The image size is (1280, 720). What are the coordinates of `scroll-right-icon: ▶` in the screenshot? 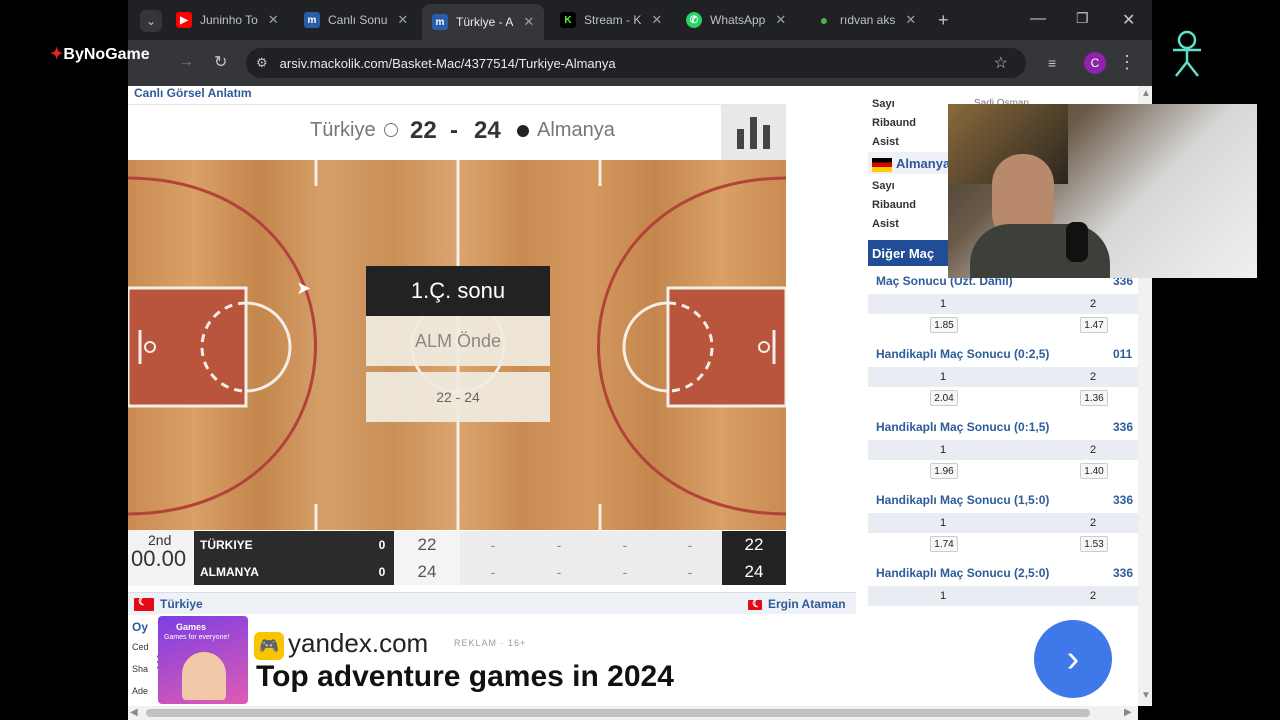 It's located at (1128, 712).